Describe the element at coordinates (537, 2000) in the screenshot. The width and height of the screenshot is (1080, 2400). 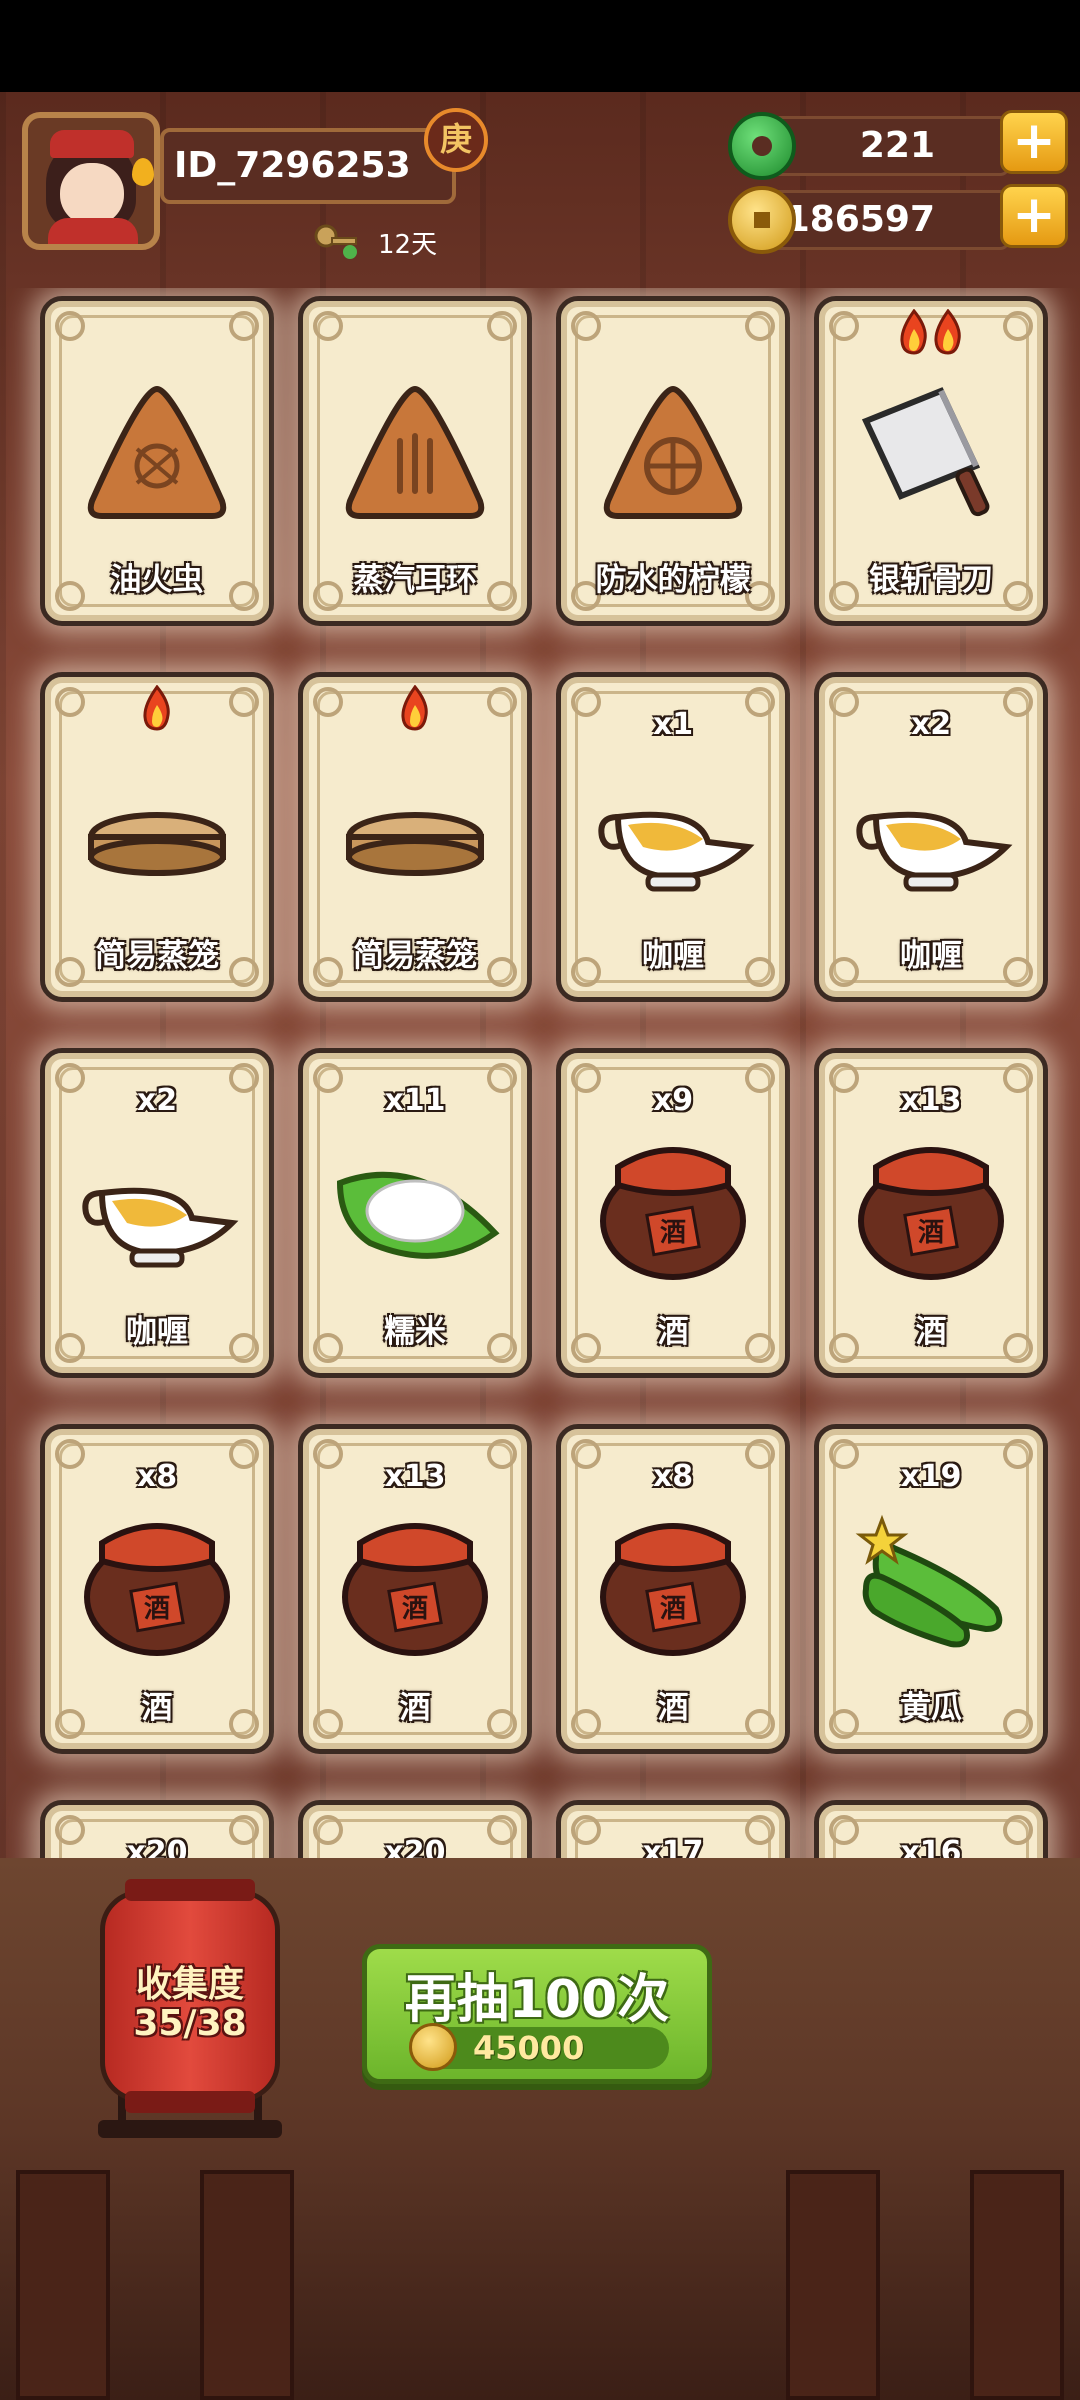
I see `draw-label: 再抽100次` at that location.